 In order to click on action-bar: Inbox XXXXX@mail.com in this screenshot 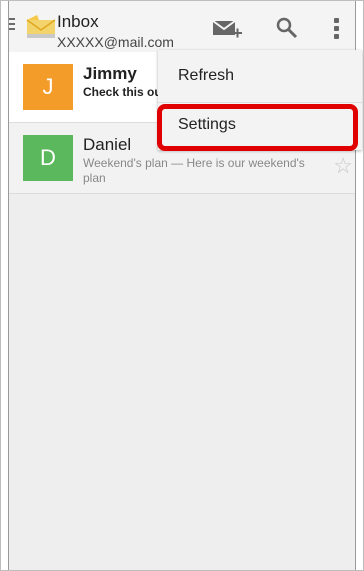, I will do `click(182, 26)`.